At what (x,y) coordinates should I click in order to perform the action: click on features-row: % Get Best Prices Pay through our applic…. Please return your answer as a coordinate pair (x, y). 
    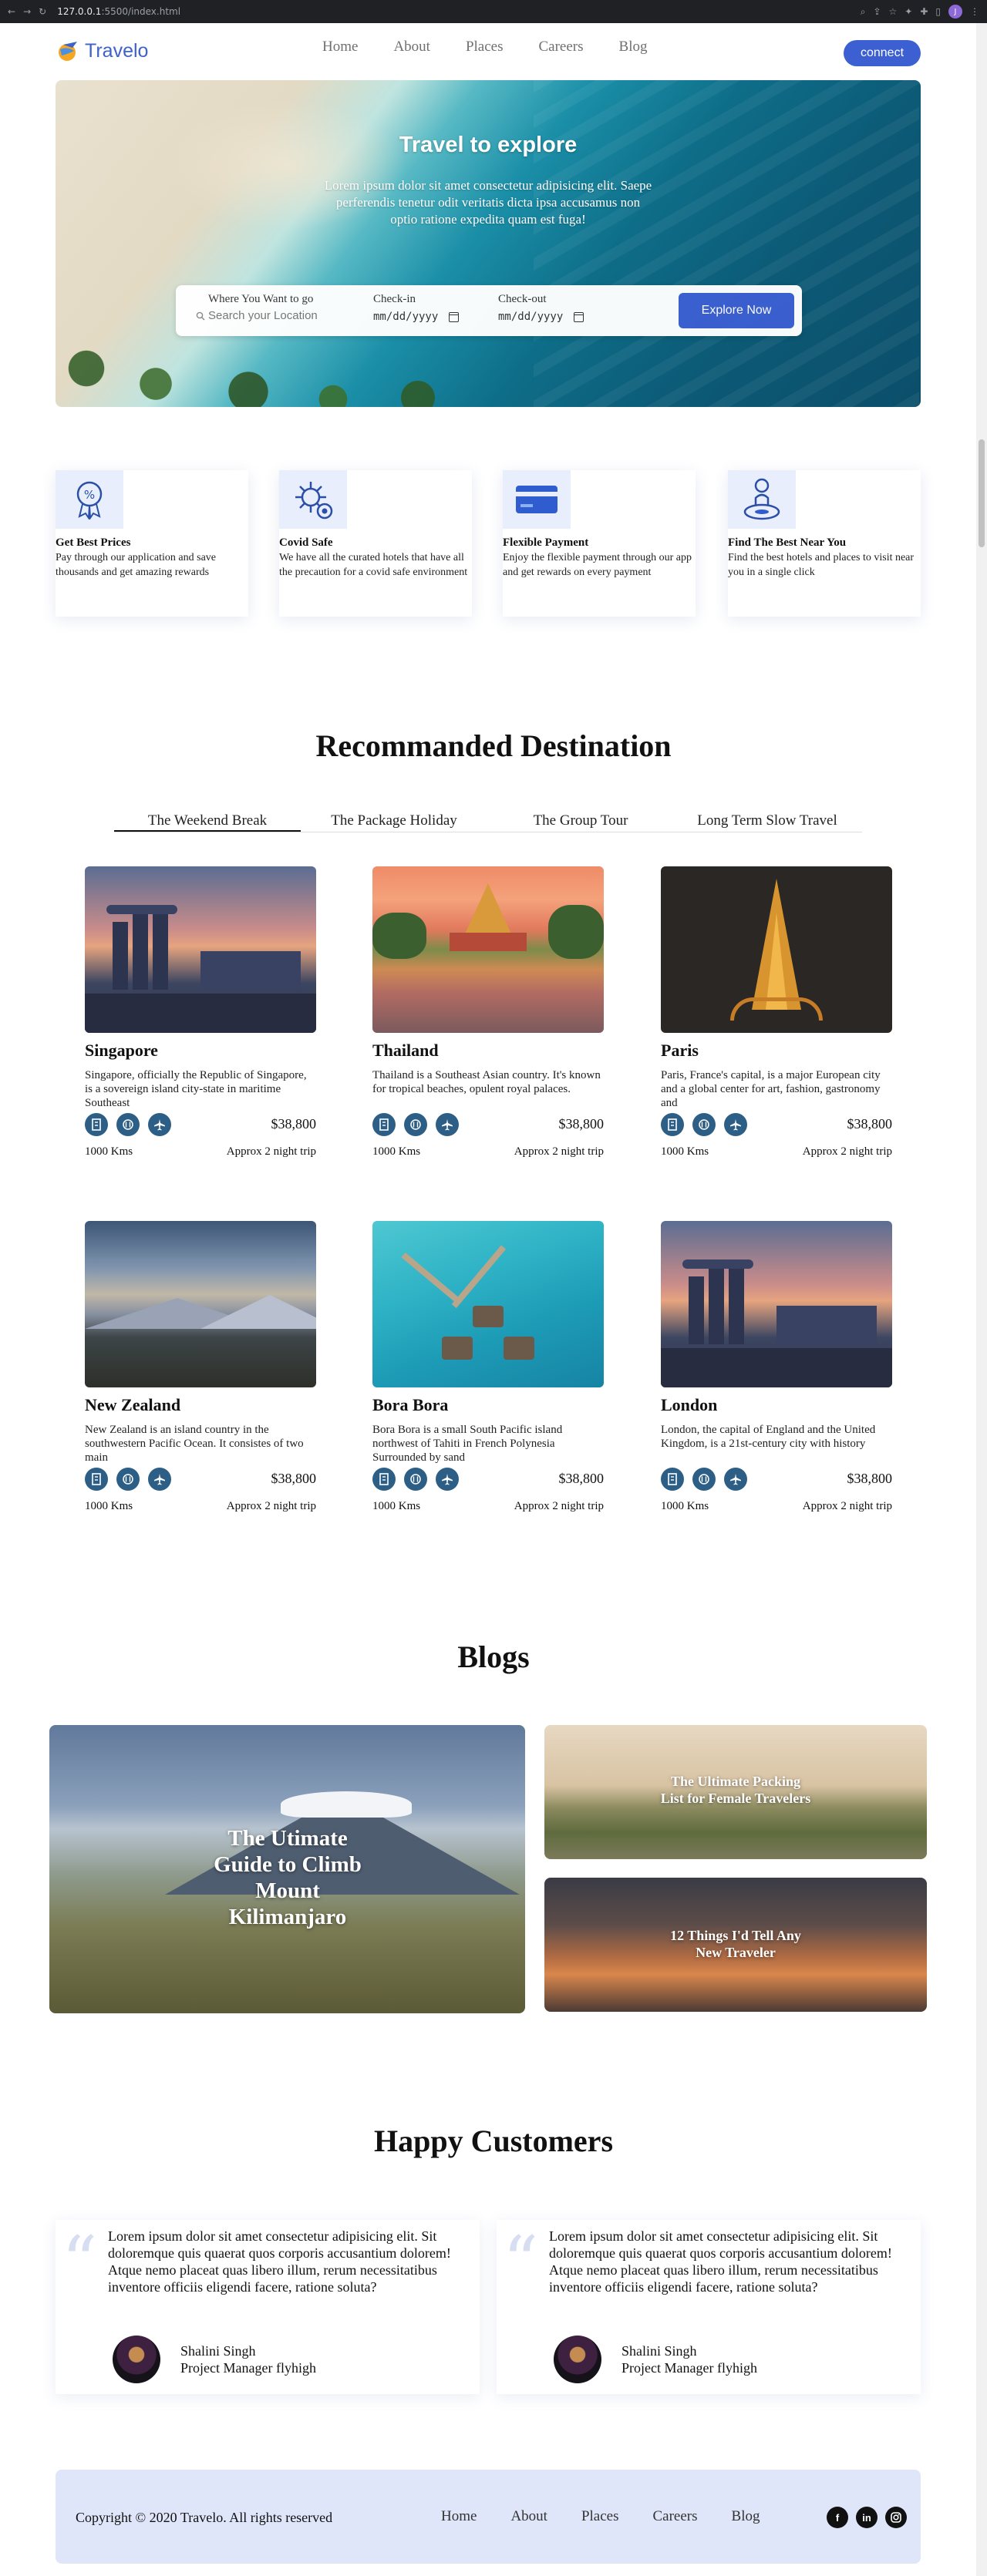
    Looking at the image, I should click on (488, 543).